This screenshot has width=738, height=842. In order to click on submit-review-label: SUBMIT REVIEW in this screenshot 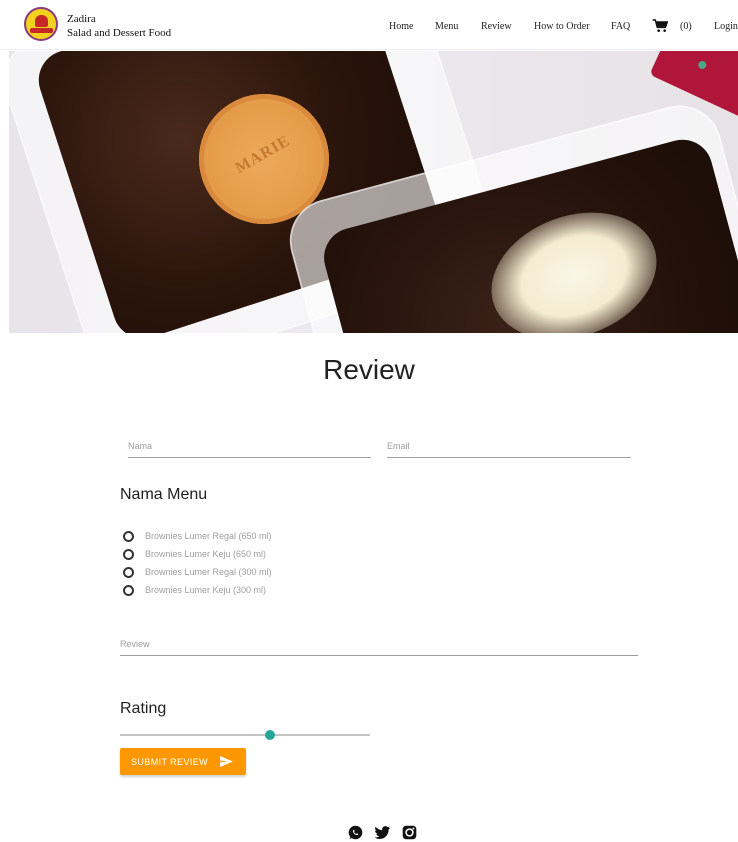, I will do `click(170, 761)`.